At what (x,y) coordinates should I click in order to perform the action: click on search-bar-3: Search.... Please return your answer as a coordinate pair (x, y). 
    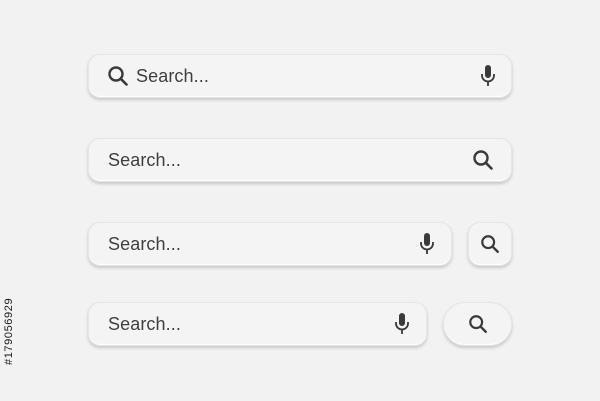
    Looking at the image, I should click on (270, 244).